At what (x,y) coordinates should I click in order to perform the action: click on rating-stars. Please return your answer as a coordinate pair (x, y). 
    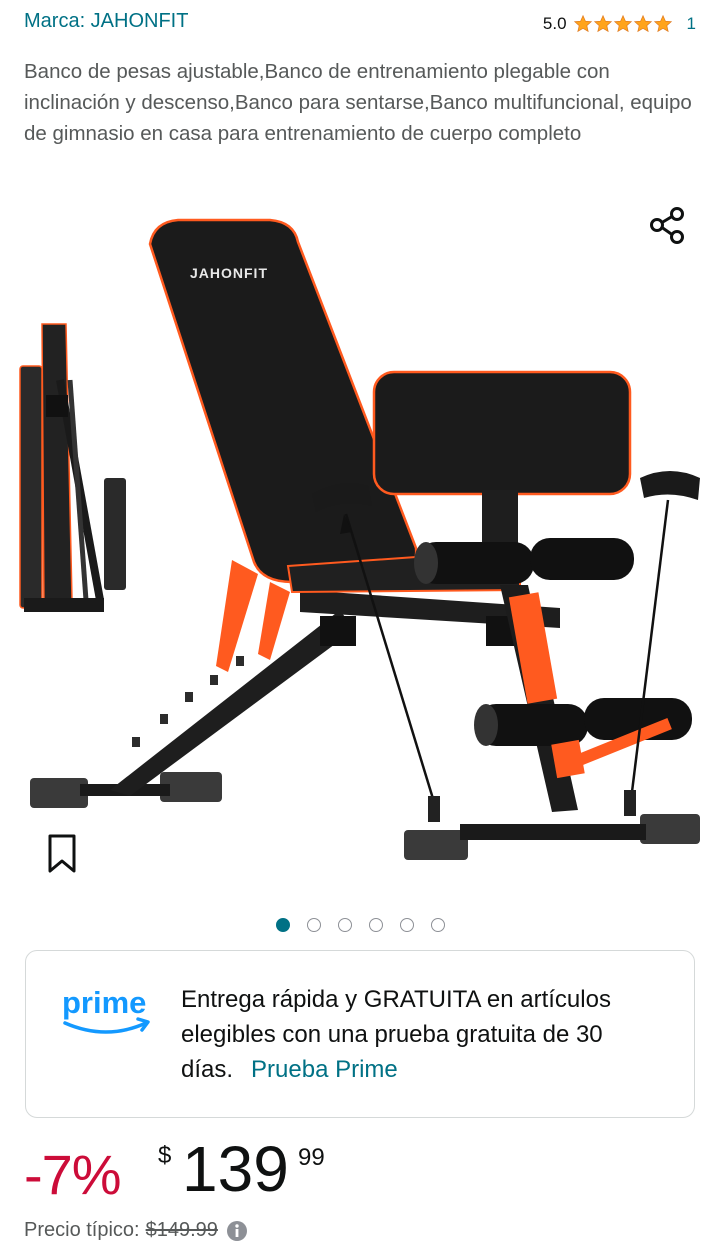
    Looking at the image, I should click on (623, 24).